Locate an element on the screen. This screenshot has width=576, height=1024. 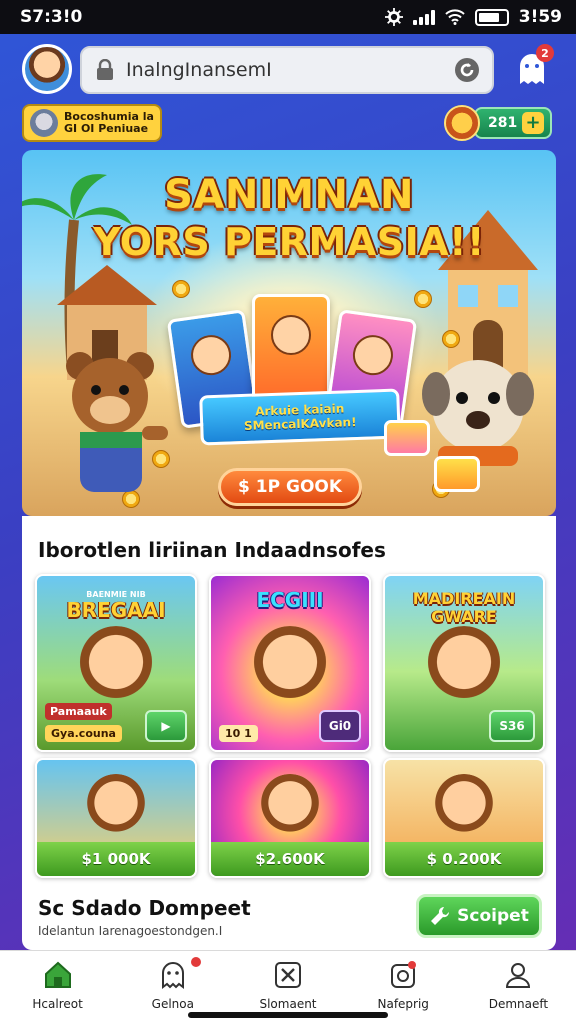
hero-title-line2: YORS PERMASIA!! is located at coordinates (289, 242).